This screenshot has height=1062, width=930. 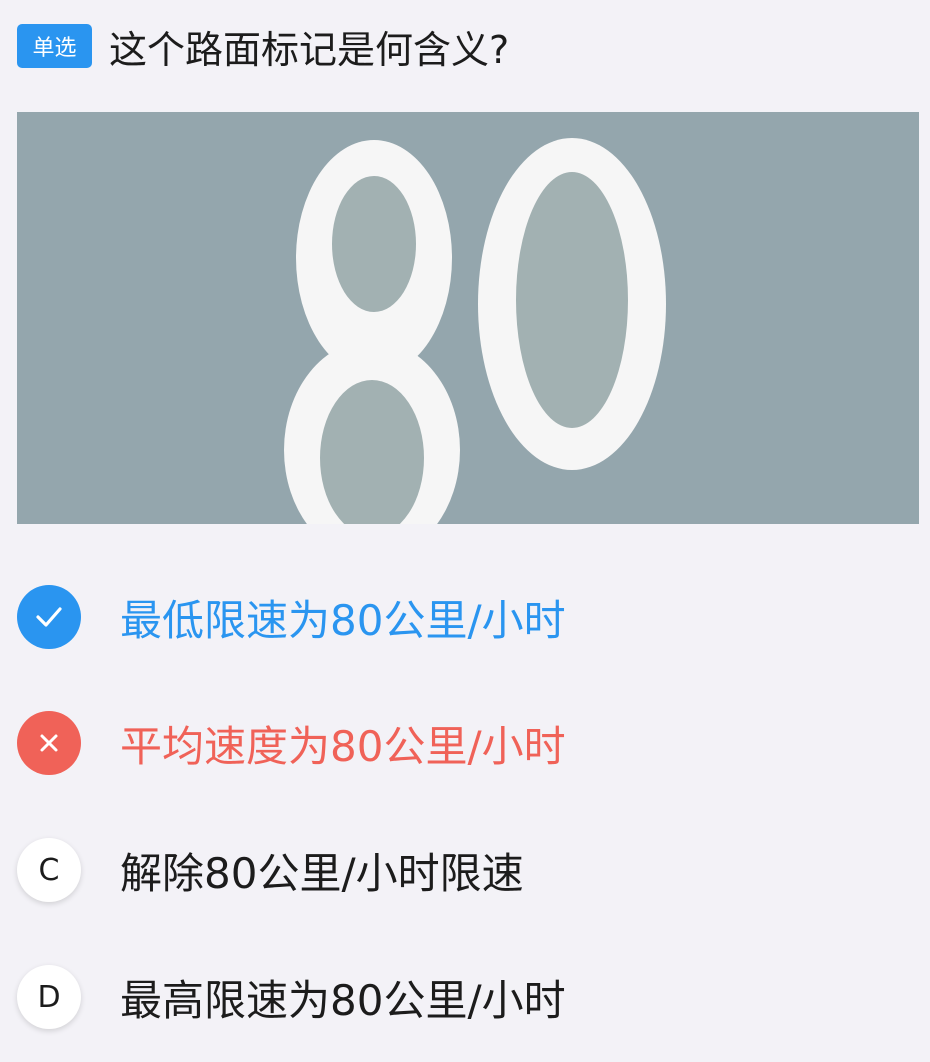 What do you see at coordinates (49, 870) in the screenshot?
I see `option-c-marker: C` at bounding box center [49, 870].